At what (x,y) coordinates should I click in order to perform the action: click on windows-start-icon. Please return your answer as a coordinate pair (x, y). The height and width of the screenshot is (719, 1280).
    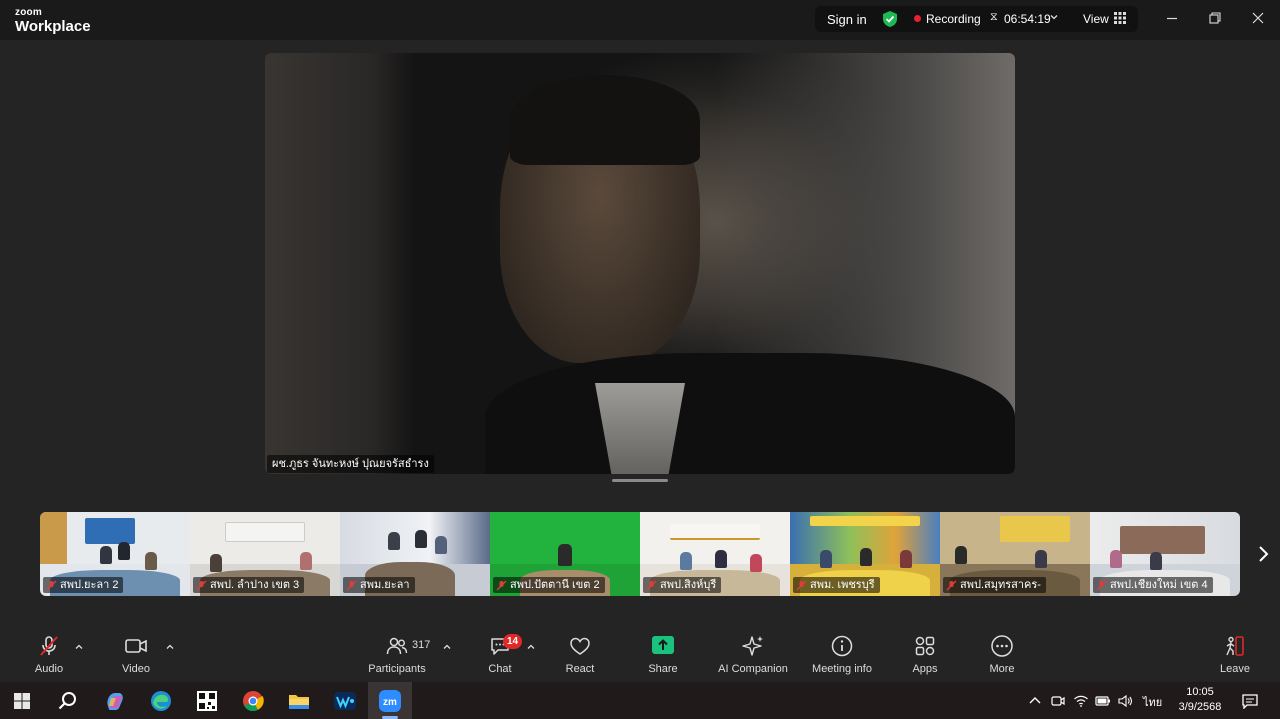
    Looking at the image, I should click on (22, 701).